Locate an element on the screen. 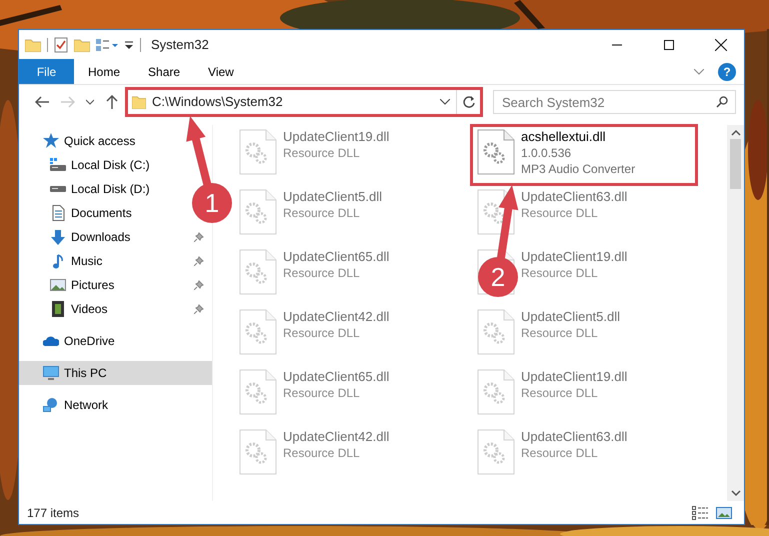 Image resolution: width=769 pixels, height=536 pixels. music-note-icon is located at coordinates (58, 261).